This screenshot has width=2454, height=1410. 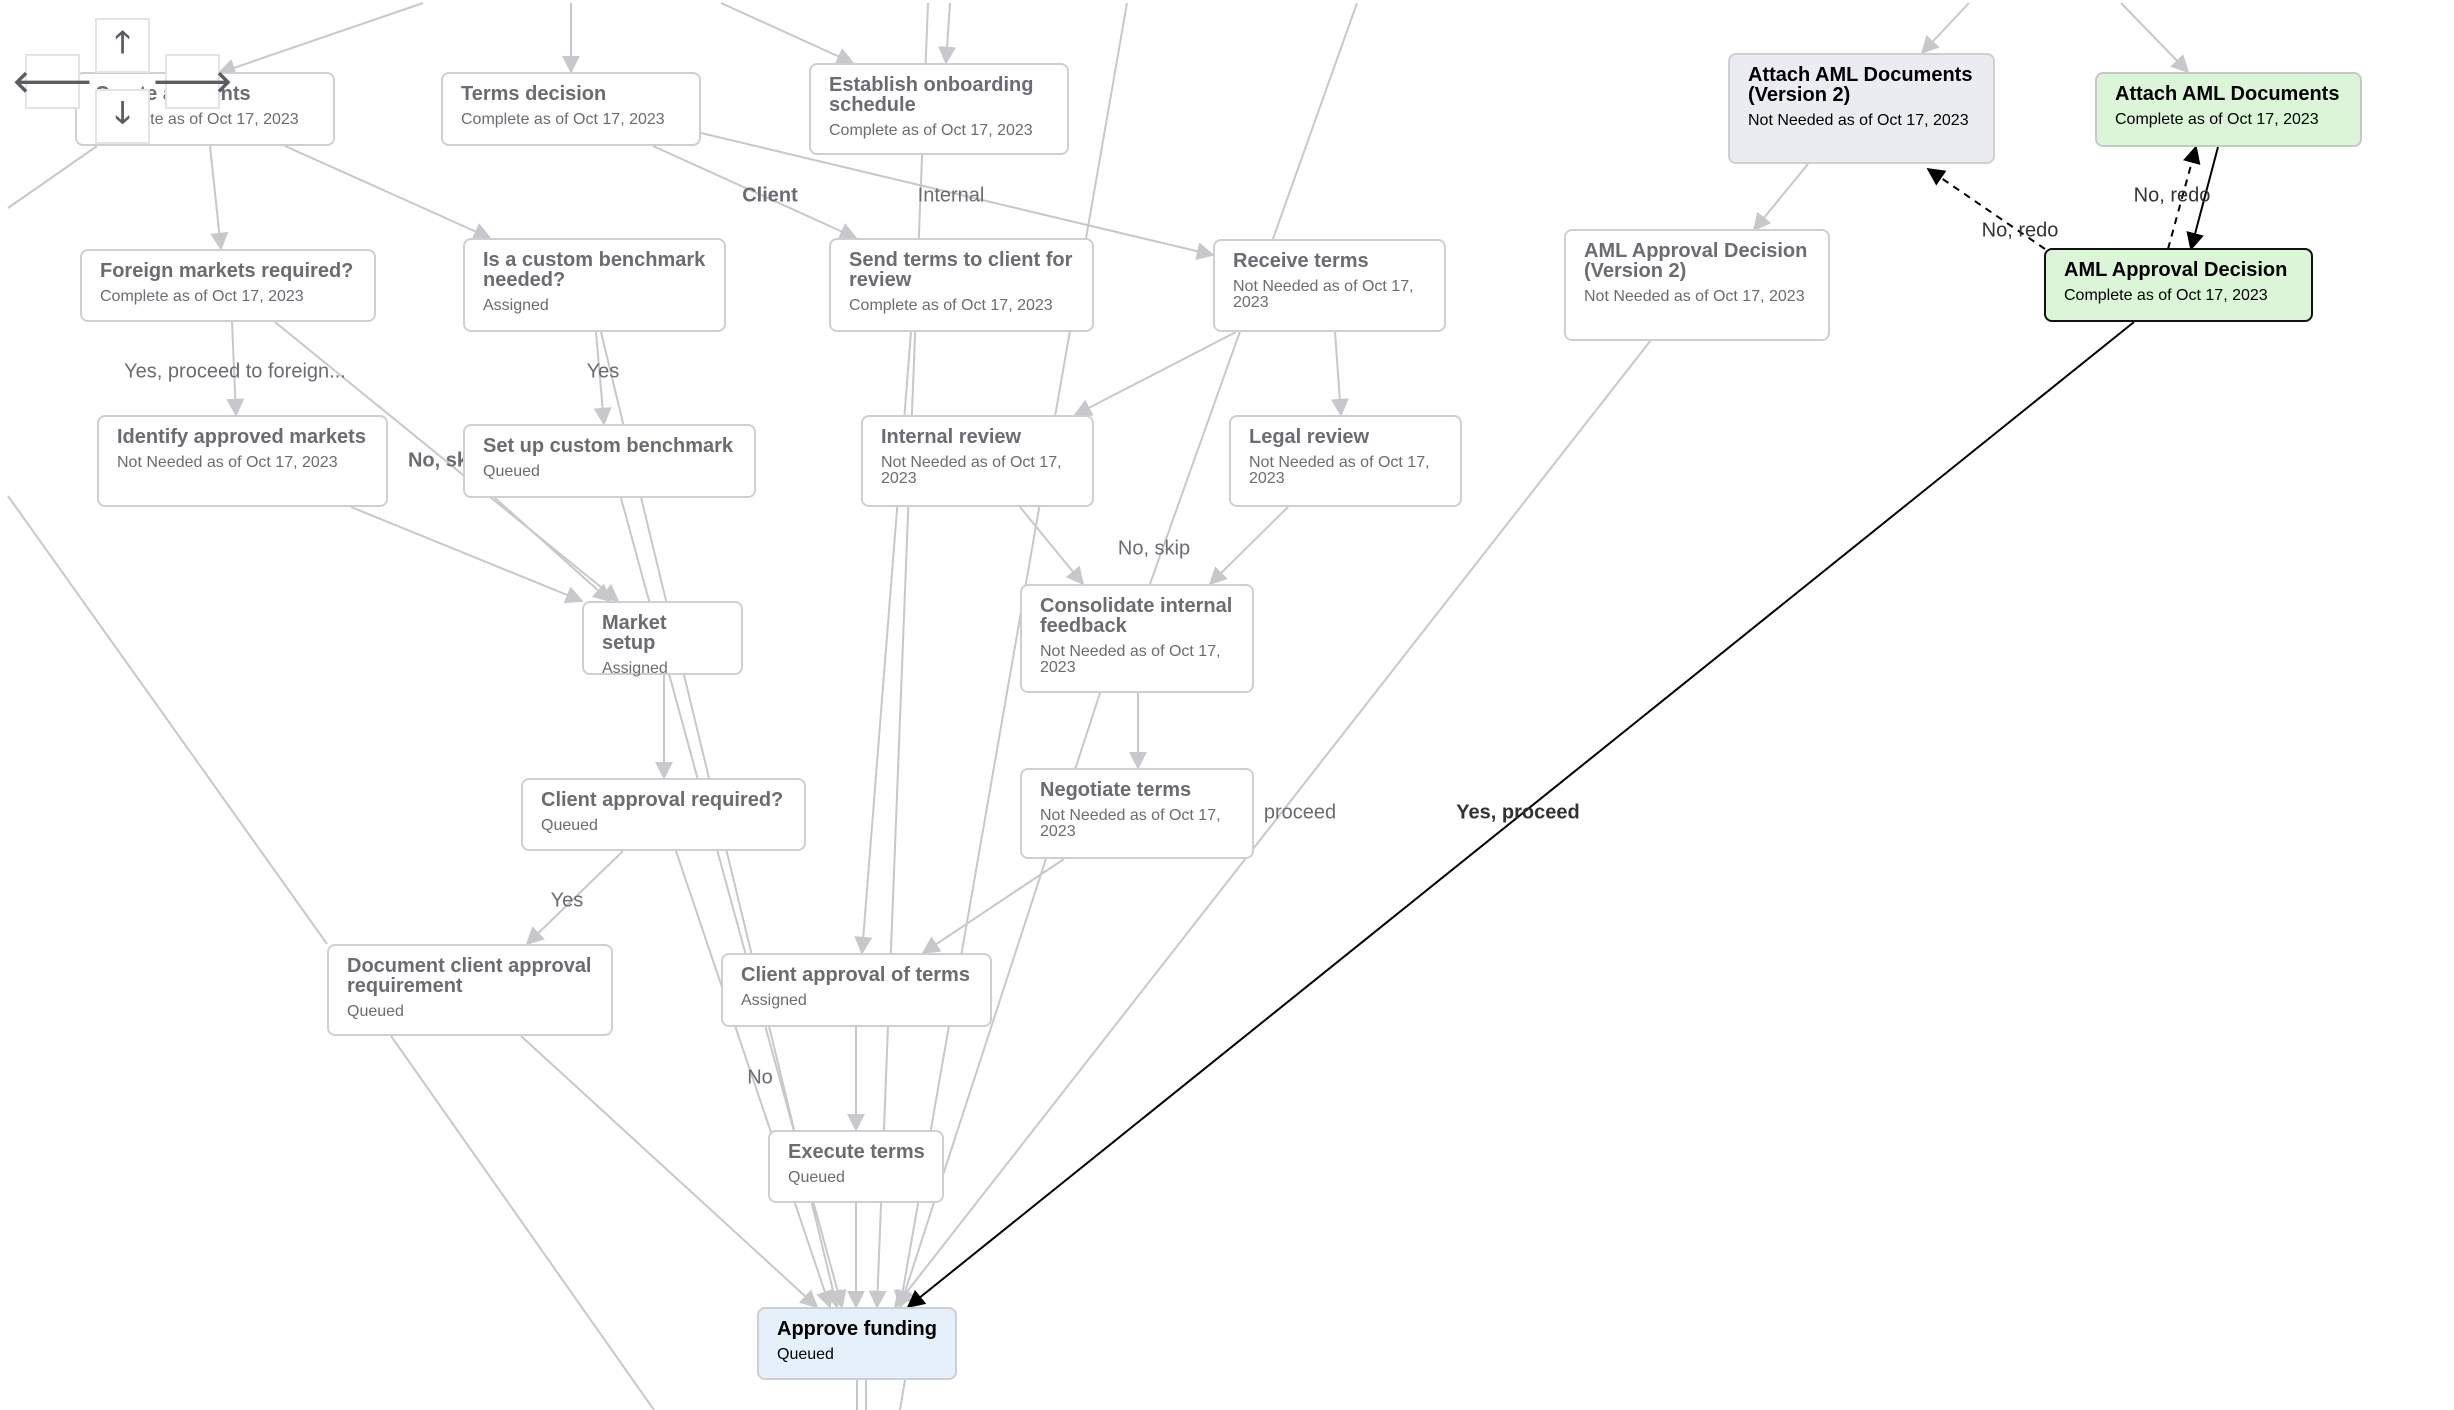 What do you see at coordinates (219, 198) in the screenshot?
I see `edge-create-foreign` at bounding box center [219, 198].